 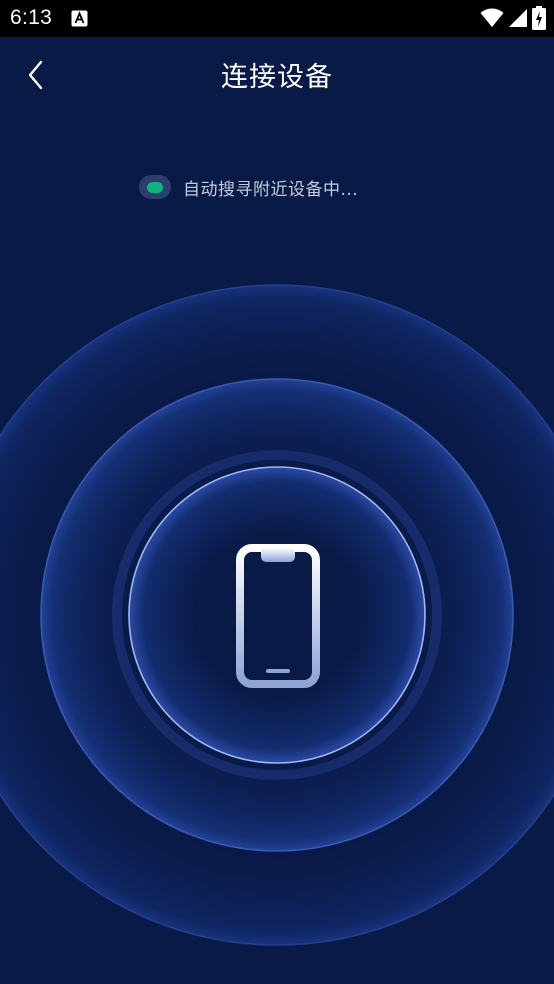 I want to click on text-a-icon, so click(x=79, y=18).